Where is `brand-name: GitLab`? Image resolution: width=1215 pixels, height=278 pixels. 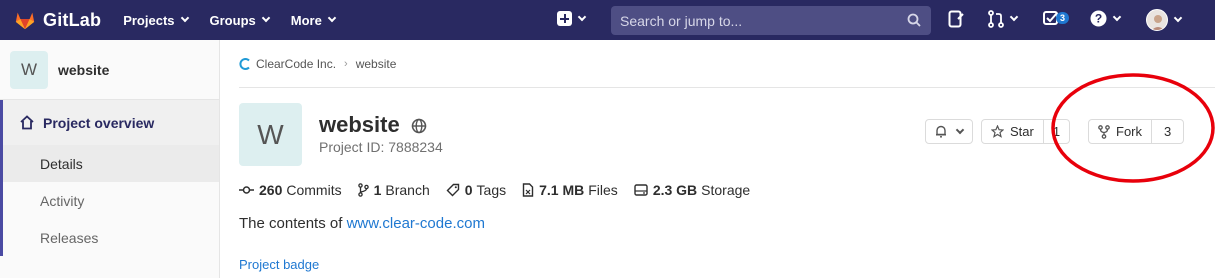
brand-name: GitLab is located at coordinates (72, 19).